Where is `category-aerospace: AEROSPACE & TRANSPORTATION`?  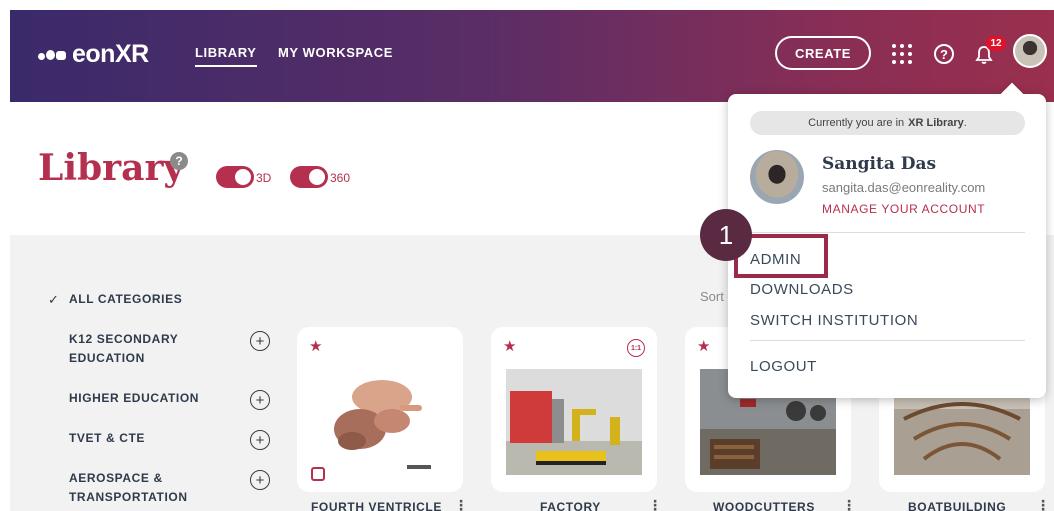
category-aerospace: AEROSPACE & TRANSPORTATION is located at coordinates (128, 488).